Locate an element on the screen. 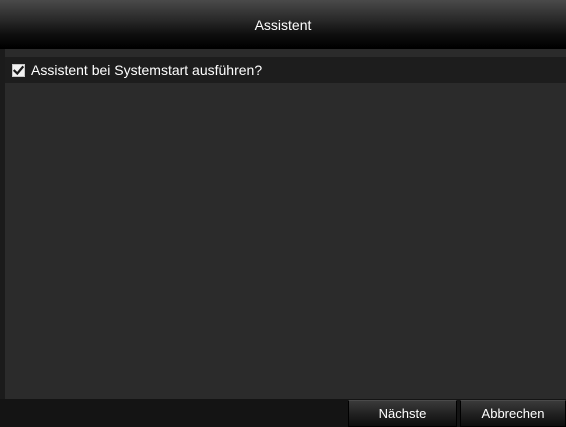 The height and width of the screenshot is (427, 566). dialog-title: Assistent is located at coordinates (283, 25).